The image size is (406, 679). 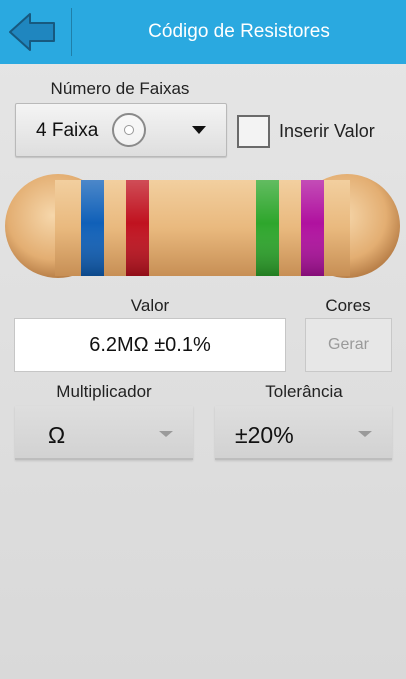 I want to click on multiplier-label: Multiplicador, so click(x=104, y=391).